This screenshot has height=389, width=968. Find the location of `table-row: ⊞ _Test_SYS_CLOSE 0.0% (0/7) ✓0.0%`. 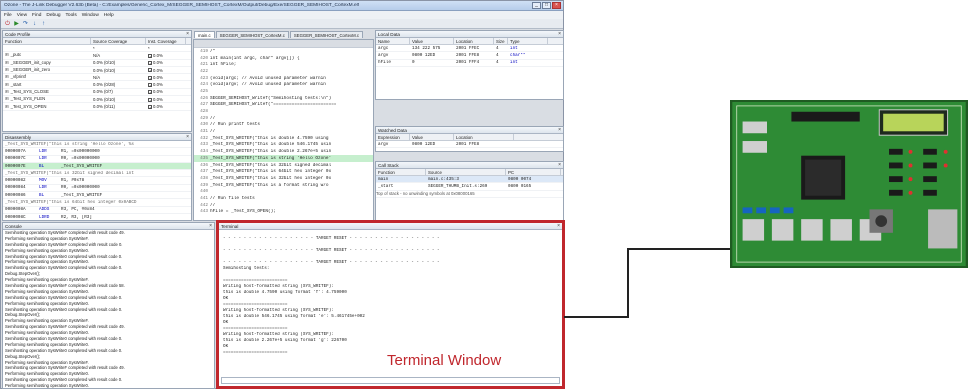

table-row: ⊞ _Test_SYS_CLOSE 0.0% (0/7) ✓0.0% is located at coordinates (97, 93).